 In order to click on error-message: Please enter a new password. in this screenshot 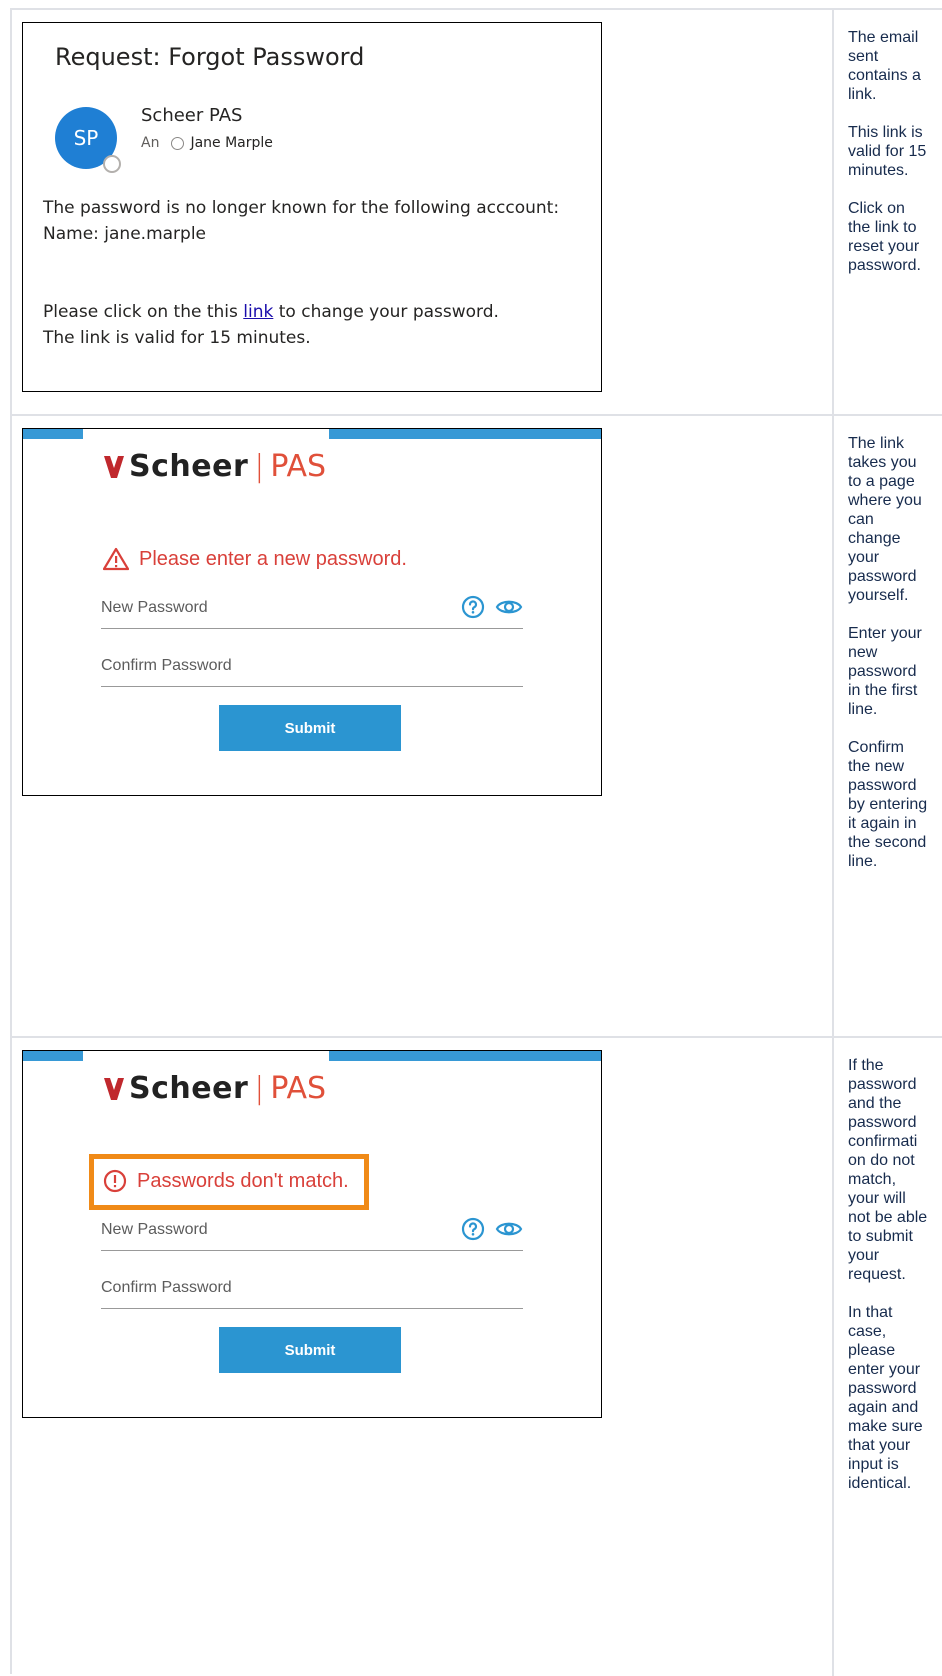, I will do `click(255, 559)`.